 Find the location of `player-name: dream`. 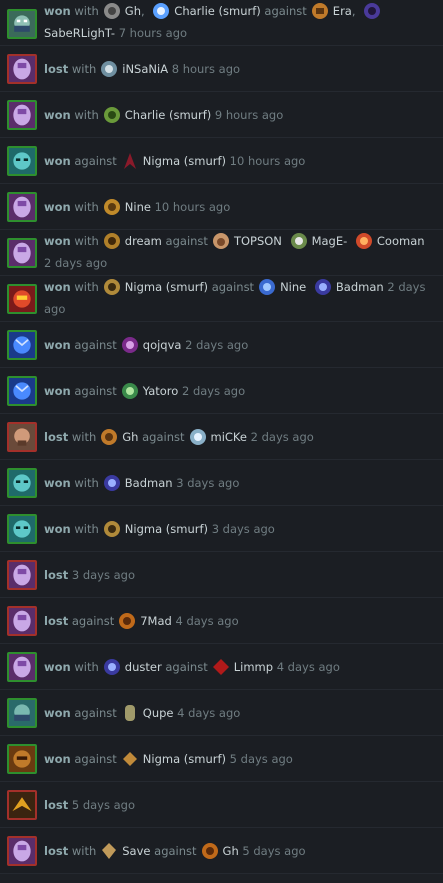

player-name: dream is located at coordinates (143, 241).